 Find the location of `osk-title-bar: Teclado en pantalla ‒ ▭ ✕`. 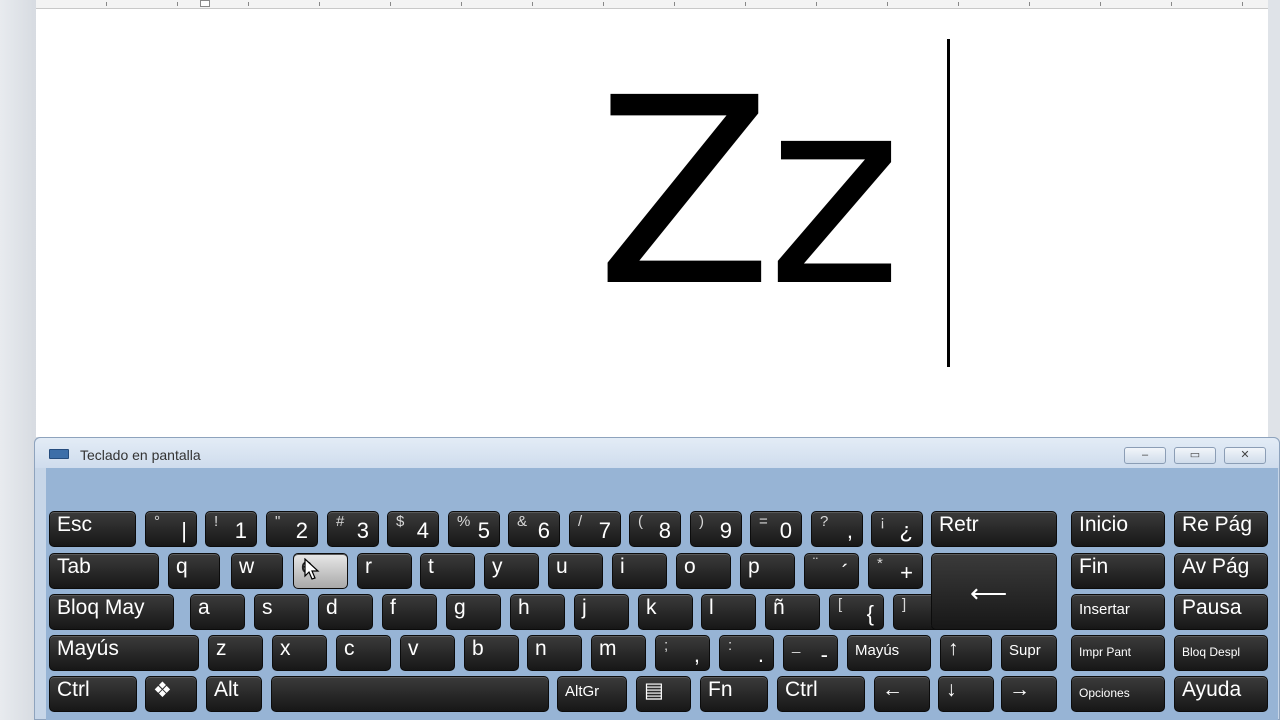

osk-title-bar: Teclado en pantalla ‒ ▭ ✕ is located at coordinates (657, 453).